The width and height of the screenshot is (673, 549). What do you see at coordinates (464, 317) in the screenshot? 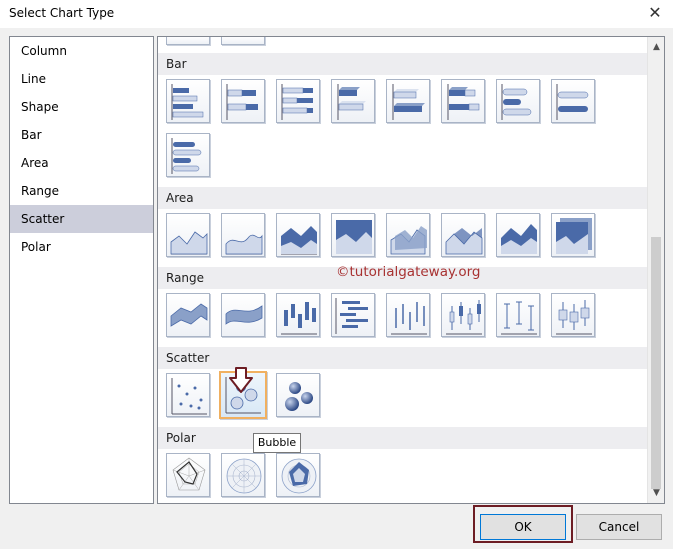
I see `candlestick-icon` at bounding box center [464, 317].